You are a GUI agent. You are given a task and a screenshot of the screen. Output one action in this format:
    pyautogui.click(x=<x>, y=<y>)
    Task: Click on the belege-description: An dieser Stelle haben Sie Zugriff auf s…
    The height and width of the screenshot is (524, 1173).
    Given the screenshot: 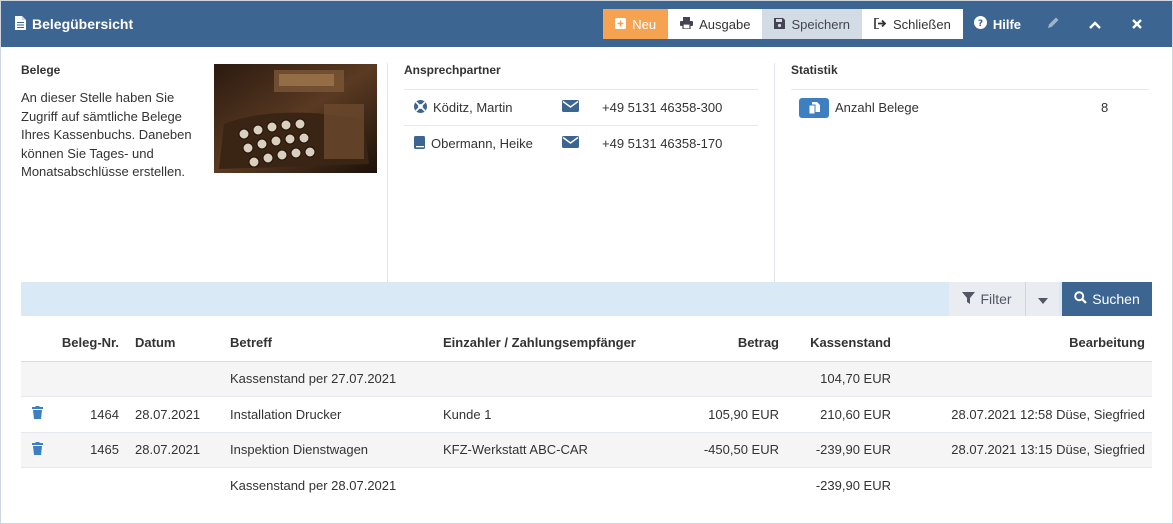 What is the action you would take?
    pyautogui.click(x=106, y=134)
    